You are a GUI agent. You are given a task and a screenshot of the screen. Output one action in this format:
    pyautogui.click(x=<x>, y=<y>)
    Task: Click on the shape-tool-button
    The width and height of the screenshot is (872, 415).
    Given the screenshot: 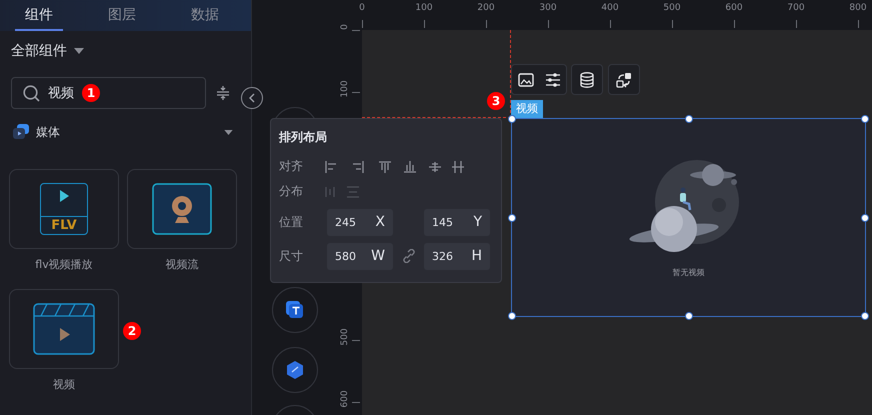 What is the action you would take?
    pyautogui.click(x=295, y=370)
    